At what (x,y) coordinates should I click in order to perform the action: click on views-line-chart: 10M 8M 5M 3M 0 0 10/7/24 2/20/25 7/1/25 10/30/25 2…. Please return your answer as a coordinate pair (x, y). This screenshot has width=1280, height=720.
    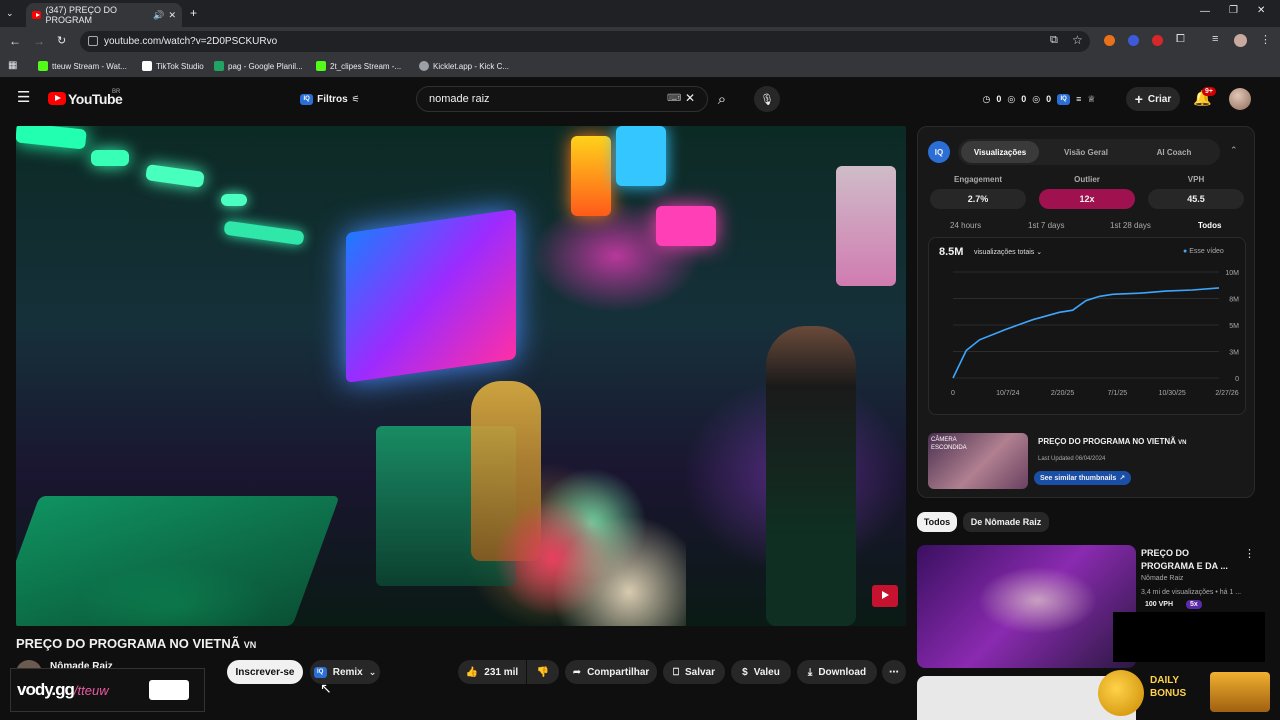
    Looking at the image, I should click on (1095, 333).